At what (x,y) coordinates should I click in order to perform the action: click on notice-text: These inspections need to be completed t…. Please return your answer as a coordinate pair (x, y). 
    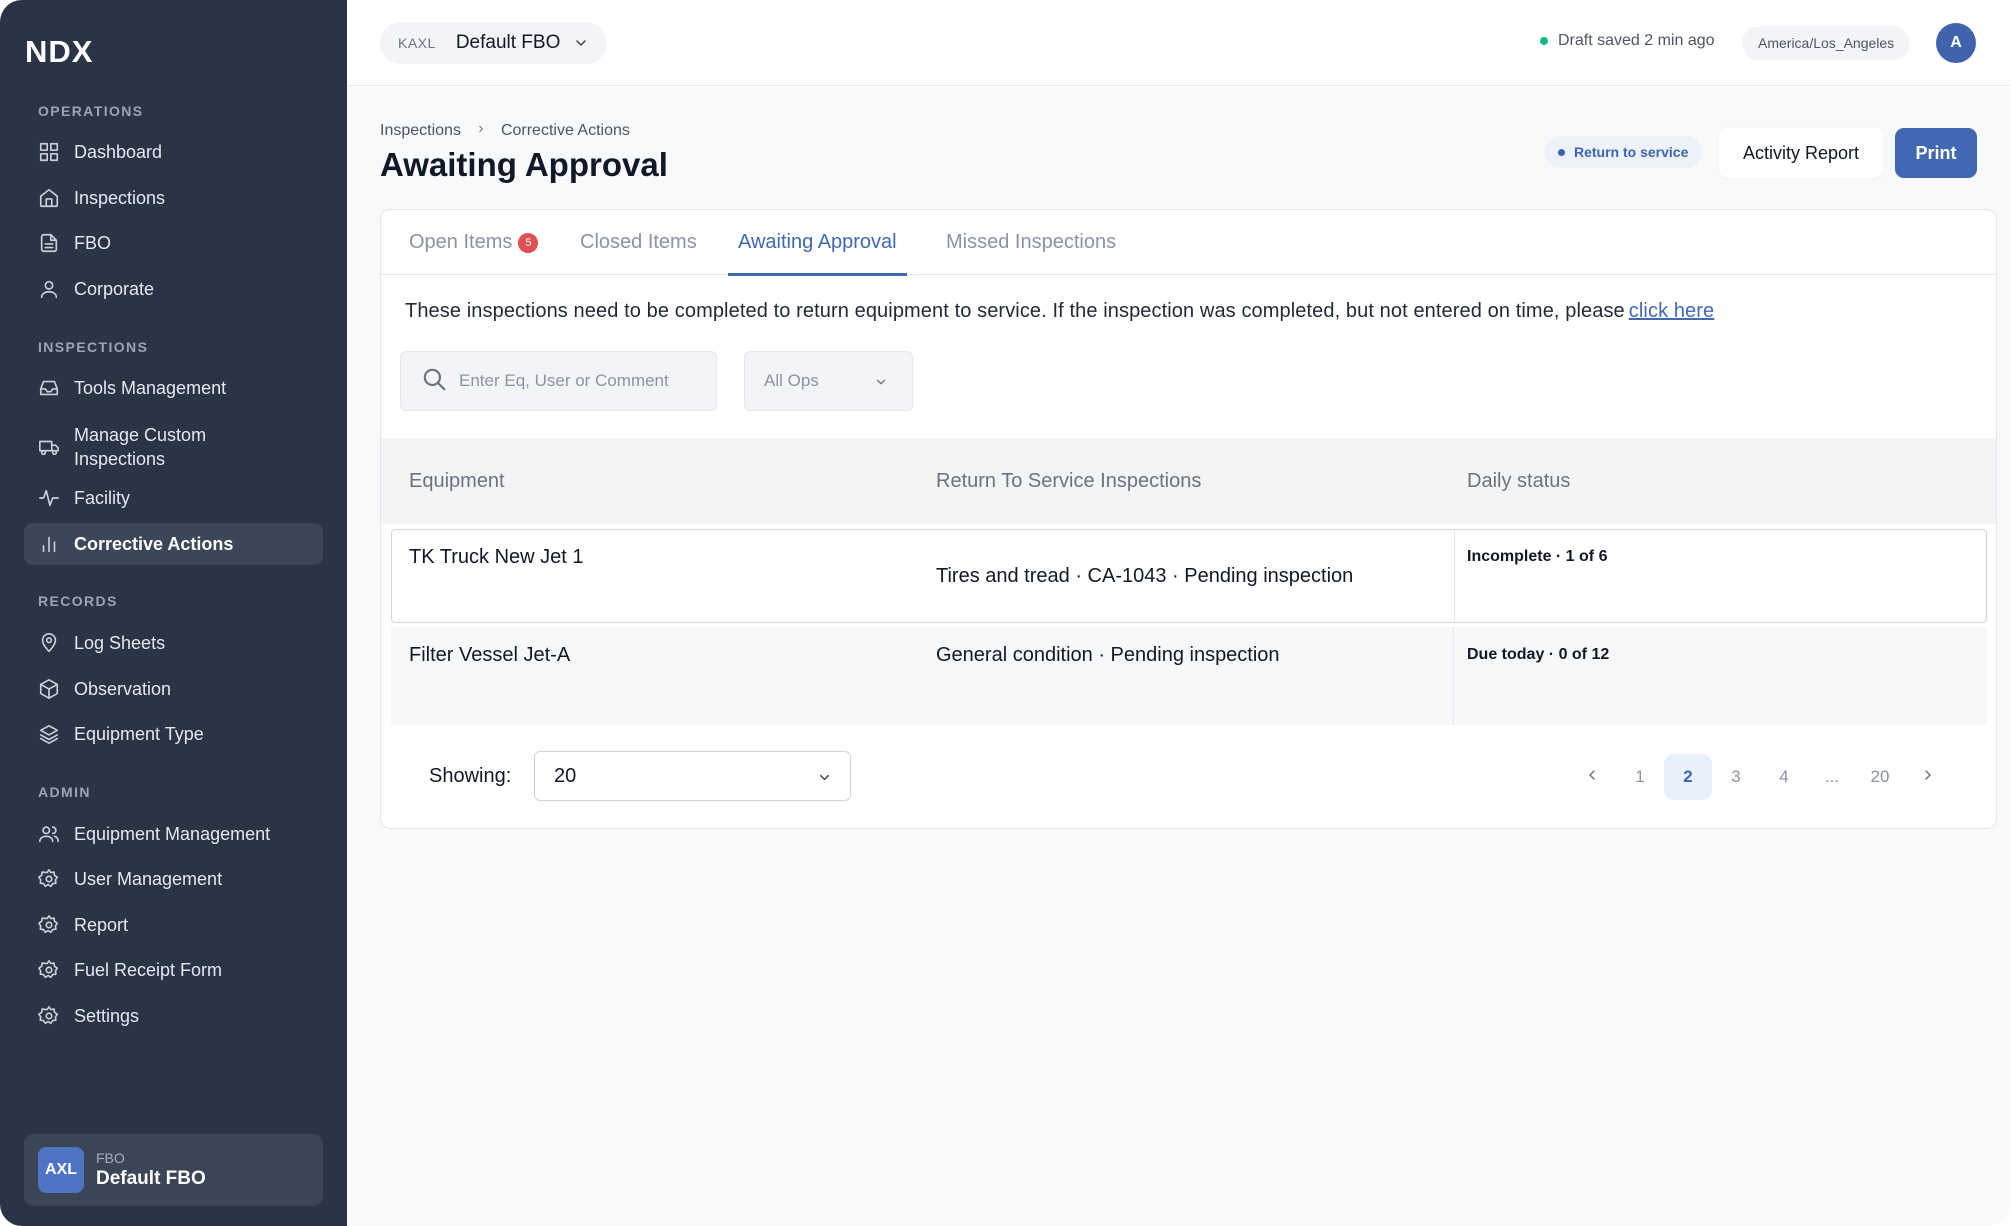
    Looking at the image, I should click on (1059, 311).